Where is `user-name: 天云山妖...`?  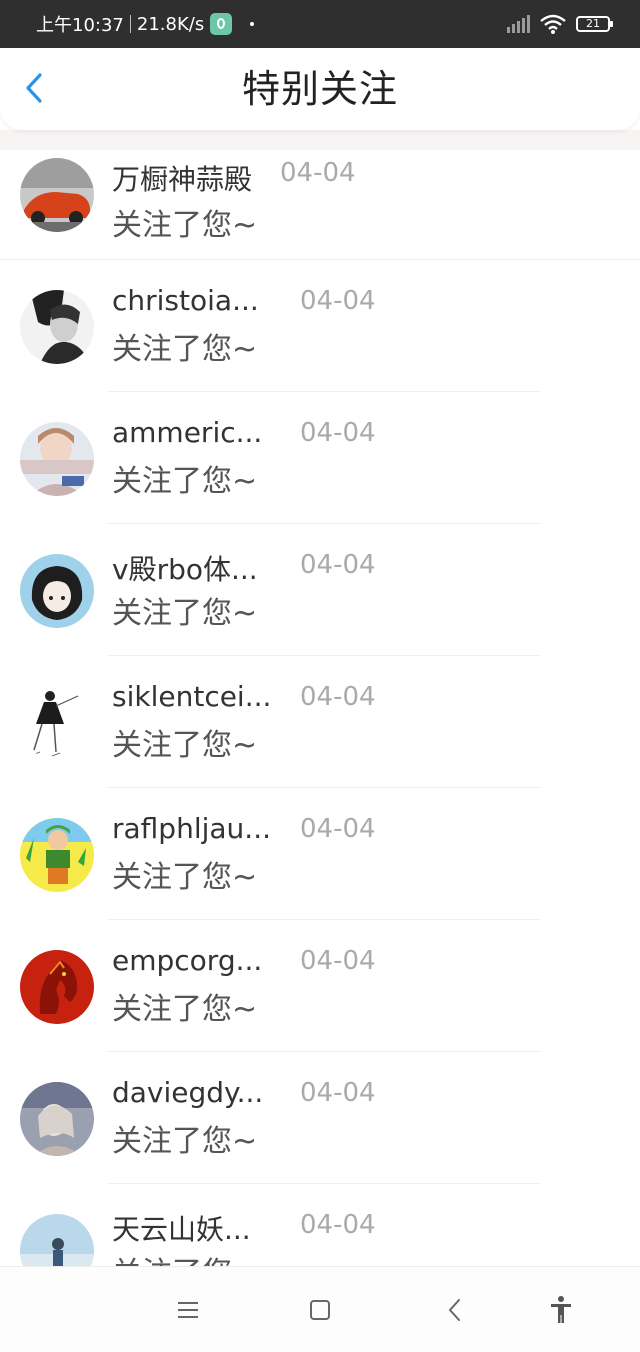 user-name: 天云山妖... is located at coordinates (181, 1229).